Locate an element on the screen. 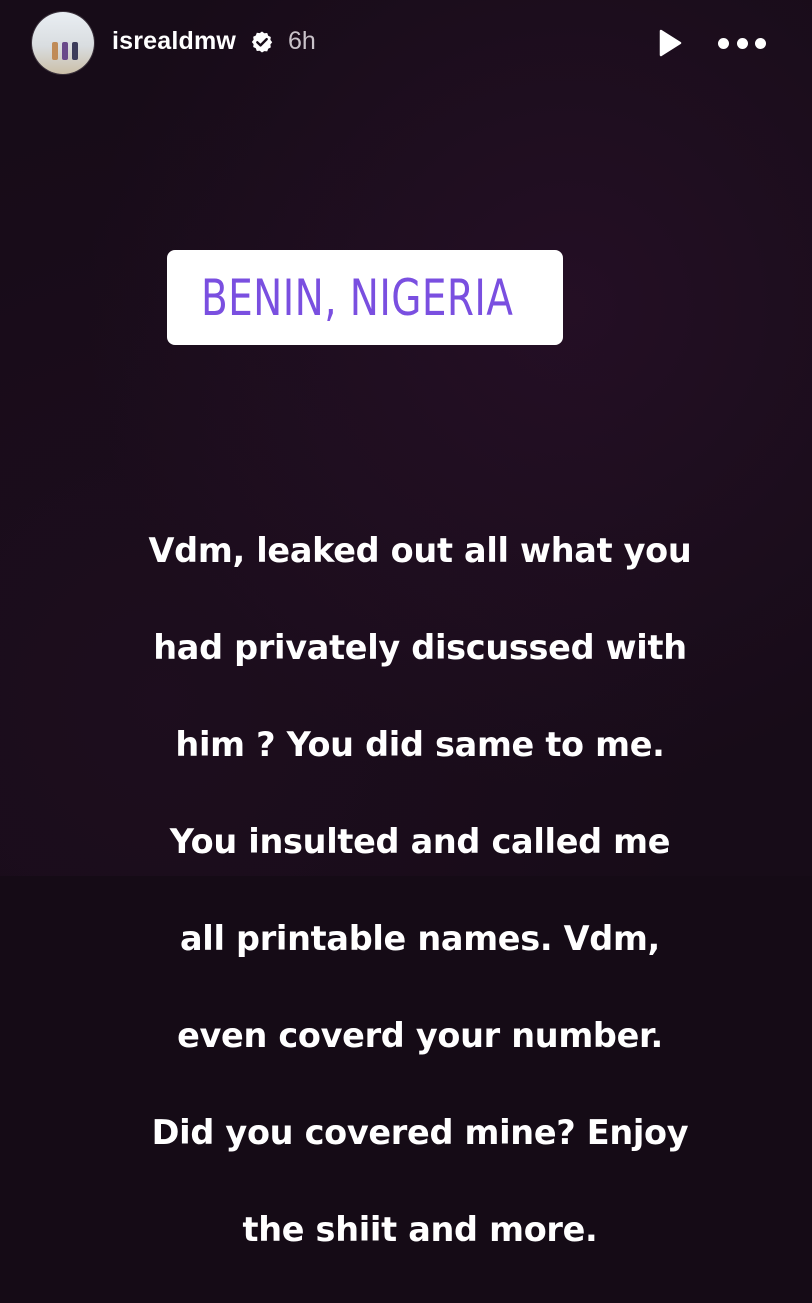 This screenshot has width=812, height=1303. caption-line: Did you covered mine? Enjoy is located at coordinates (420, 1132).